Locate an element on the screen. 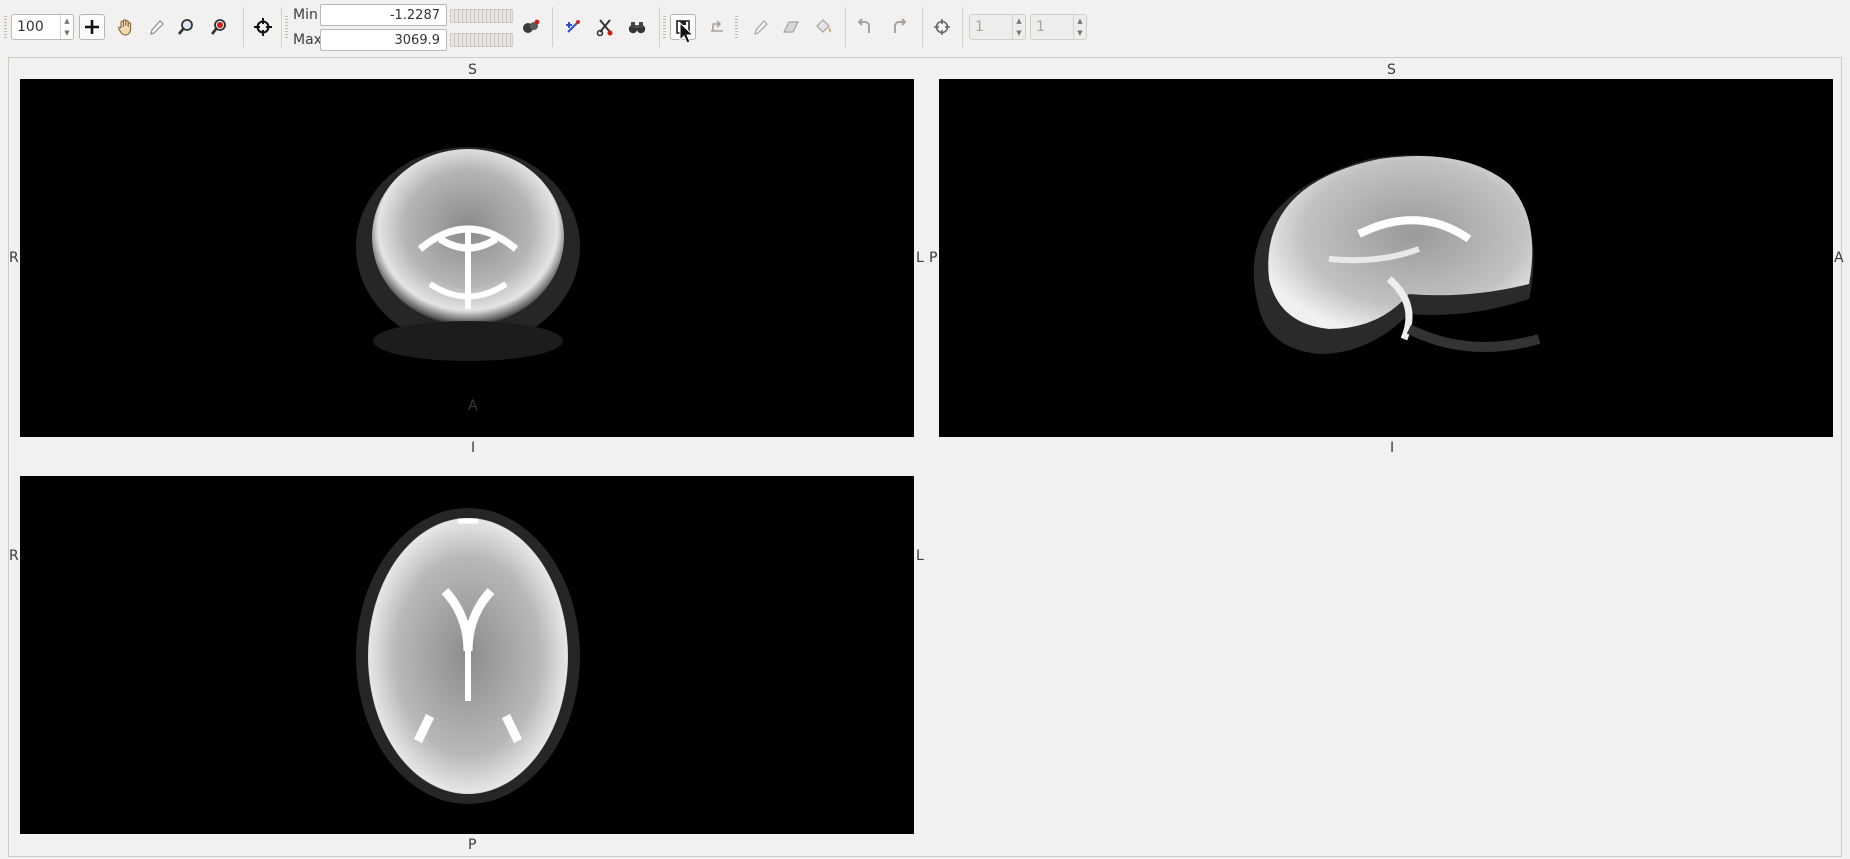  edit-pencil-button is located at coordinates (760, 27).